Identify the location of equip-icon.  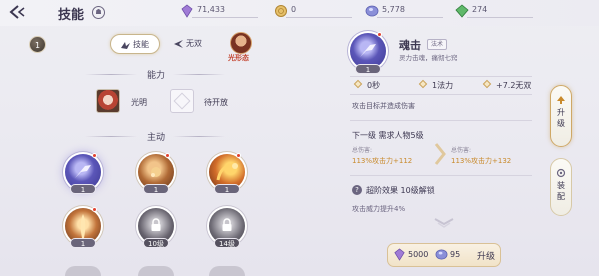
(561, 173).